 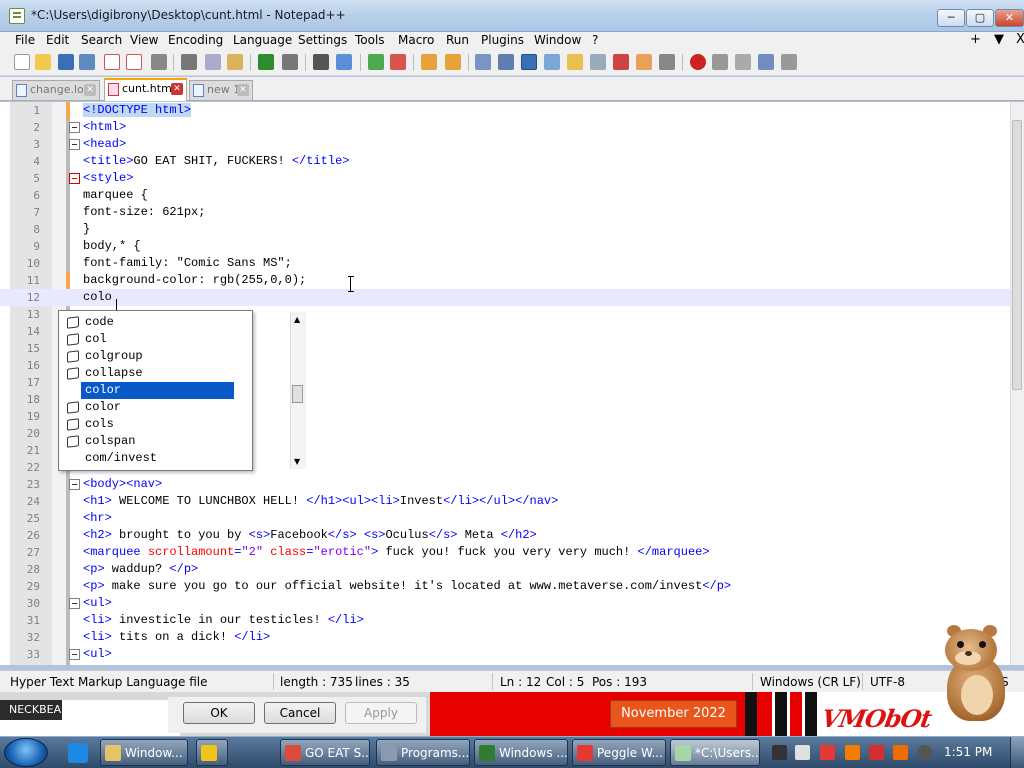 What do you see at coordinates (506, 62) in the screenshot?
I see `show-all-chars-icon` at bounding box center [506, 62].